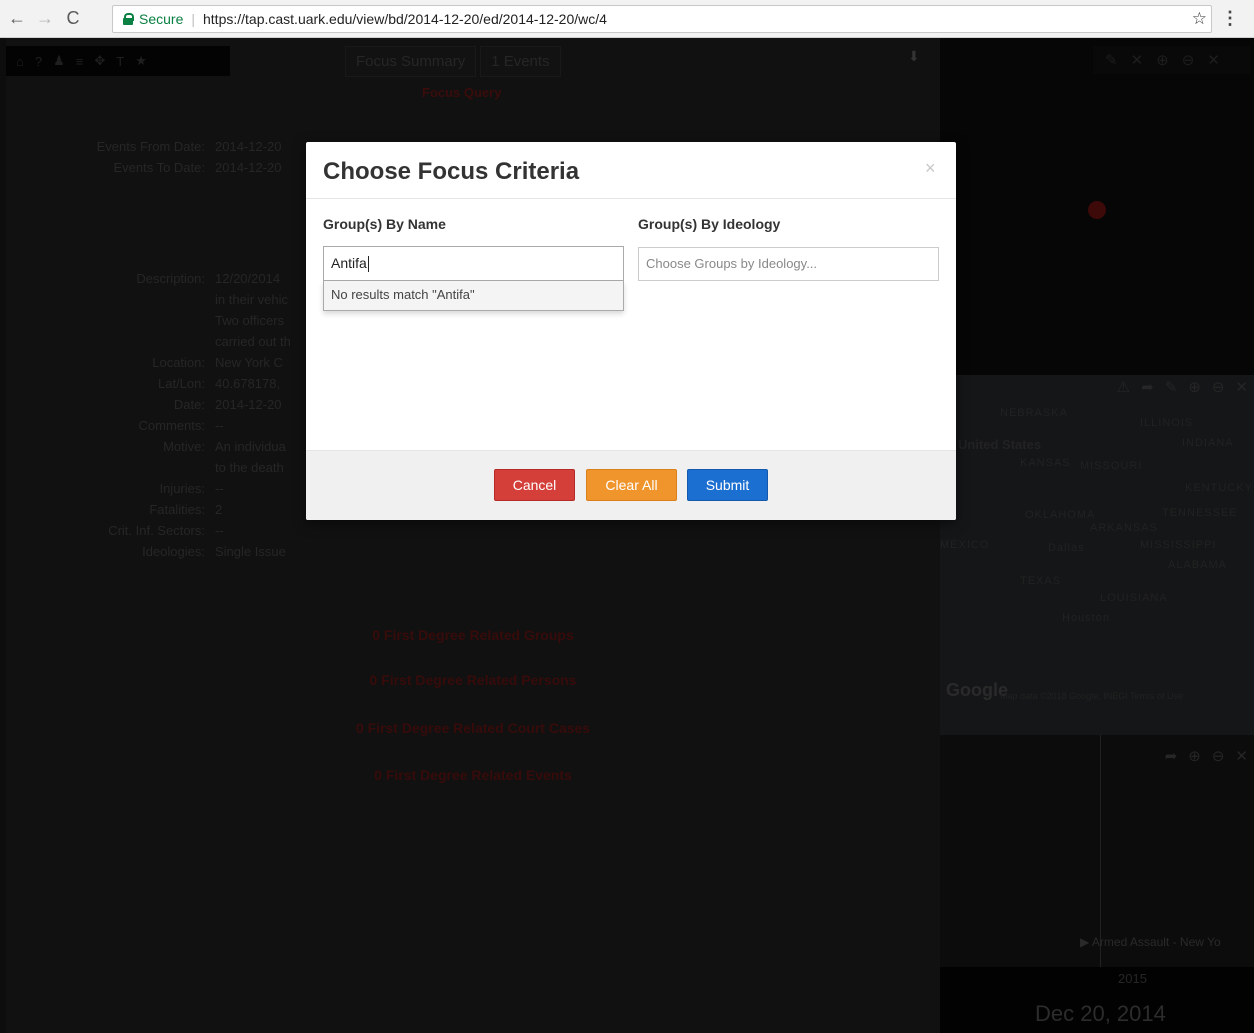  Describe the element at coordinates (384, 224) in the screenshot. I see `by-name-label: Group(s) By Name` at that location.